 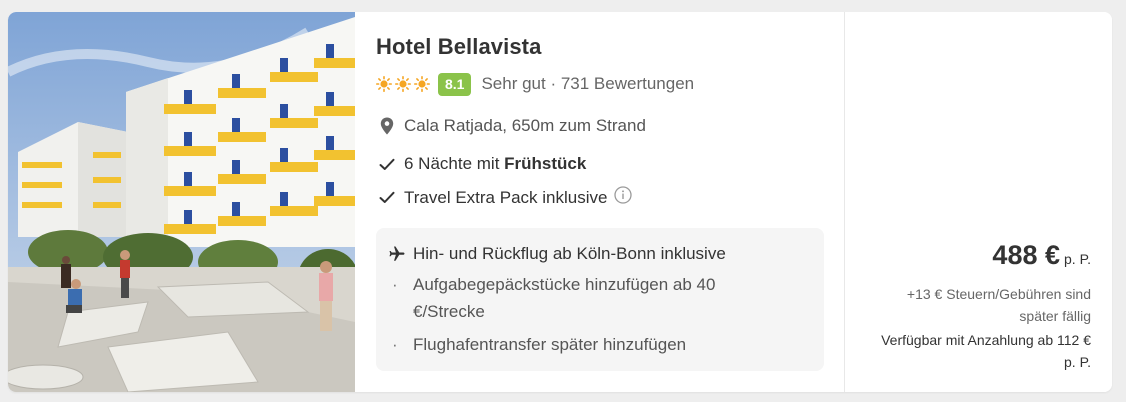 I want to click on rating-summary: Sehr gut · 731 Bewertungen, so click(x=587, y=84).